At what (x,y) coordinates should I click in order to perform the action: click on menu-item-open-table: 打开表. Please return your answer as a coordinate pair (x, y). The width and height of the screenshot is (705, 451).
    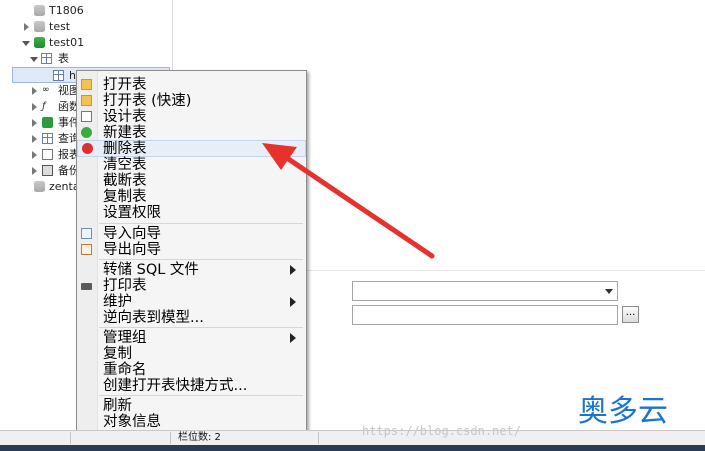
    Looking at the image, I should click on (191, 85).